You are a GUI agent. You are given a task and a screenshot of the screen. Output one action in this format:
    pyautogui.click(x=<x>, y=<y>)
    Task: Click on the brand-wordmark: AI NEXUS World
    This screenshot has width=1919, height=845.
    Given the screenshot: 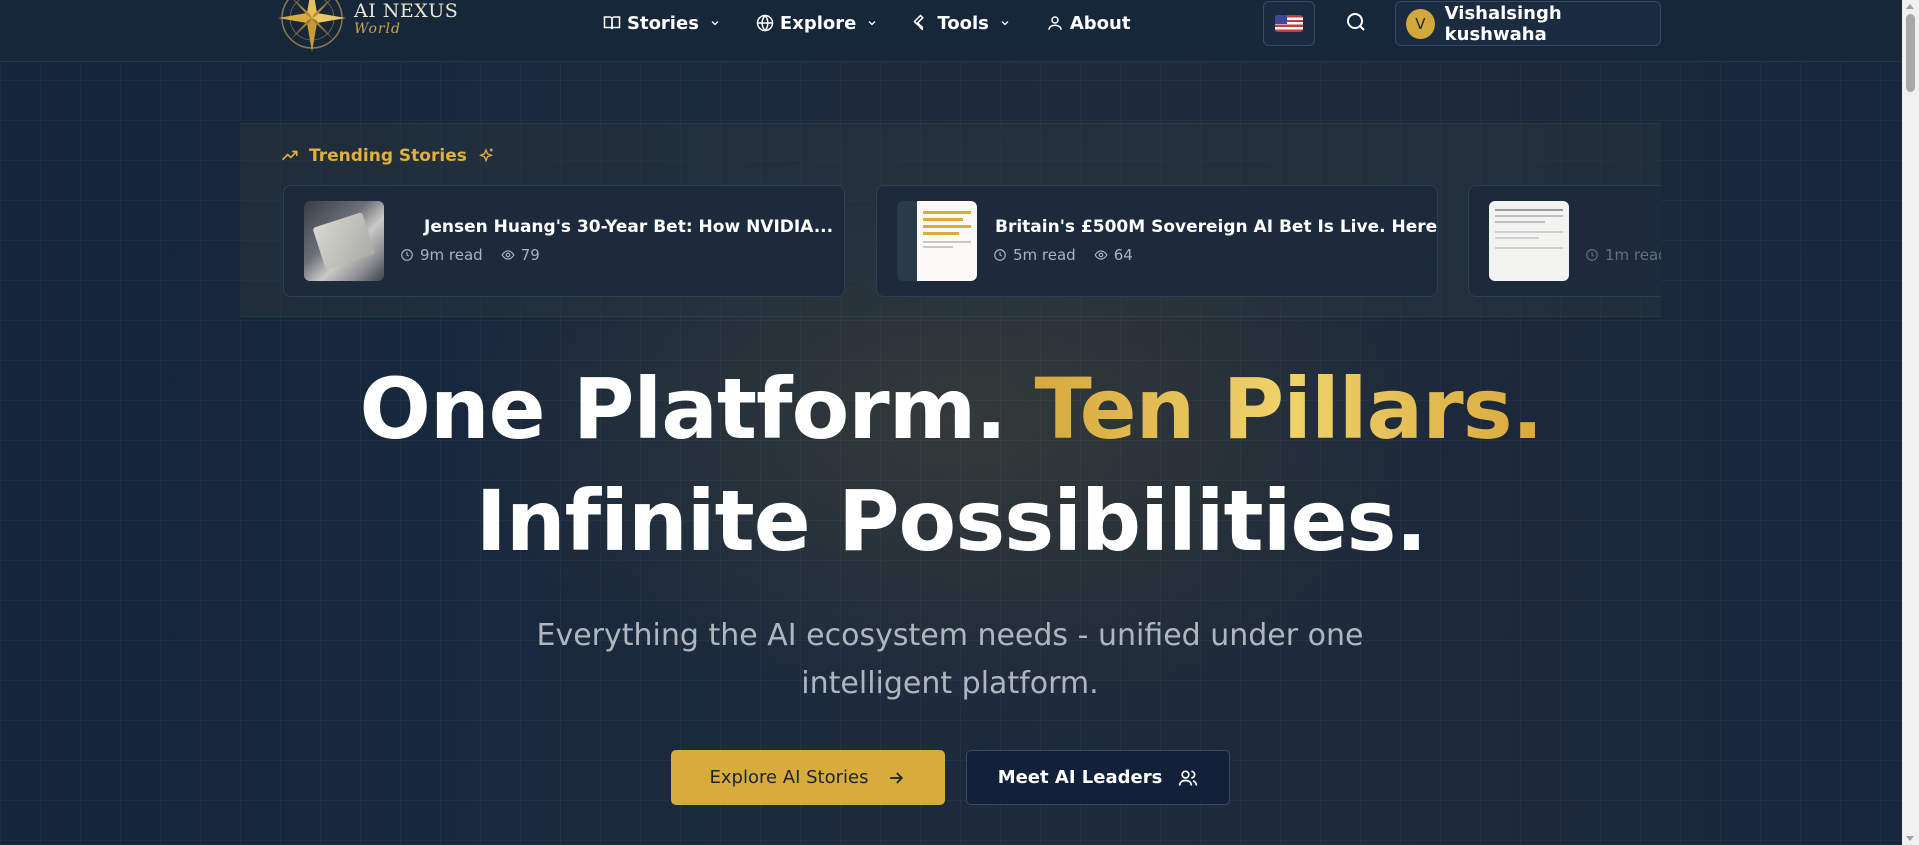 What is the action you would take?
    pyautogui.click(x=406, y=18)
    